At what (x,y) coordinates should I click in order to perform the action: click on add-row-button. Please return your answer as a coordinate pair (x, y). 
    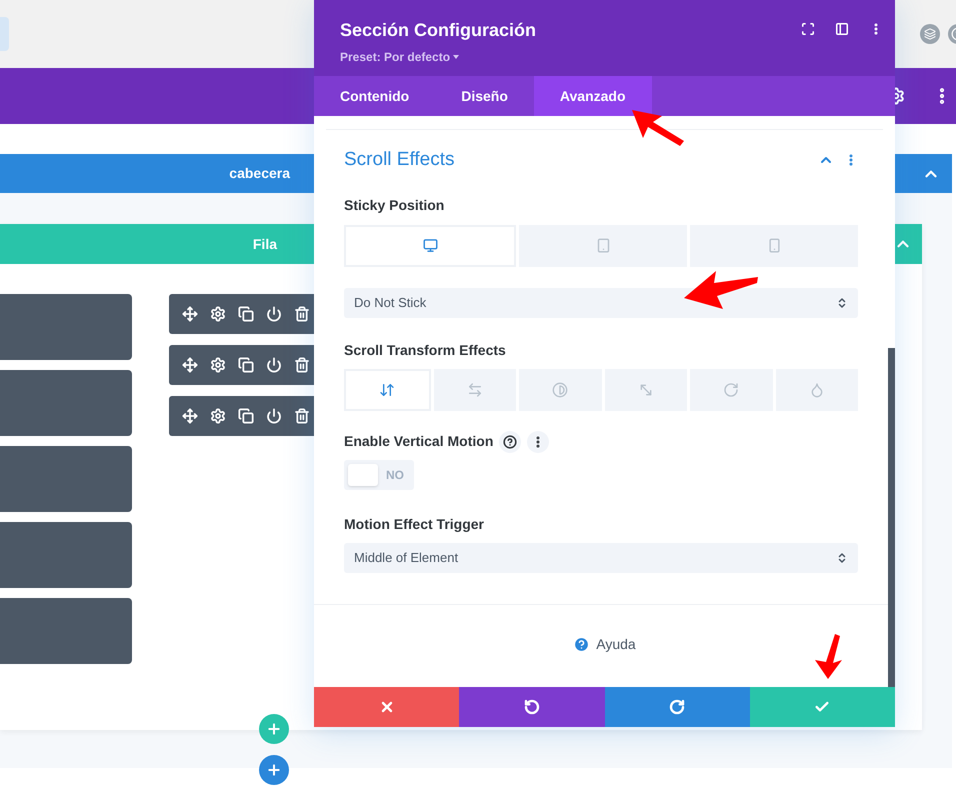
    Looking at the image, I should click on (274, 729).